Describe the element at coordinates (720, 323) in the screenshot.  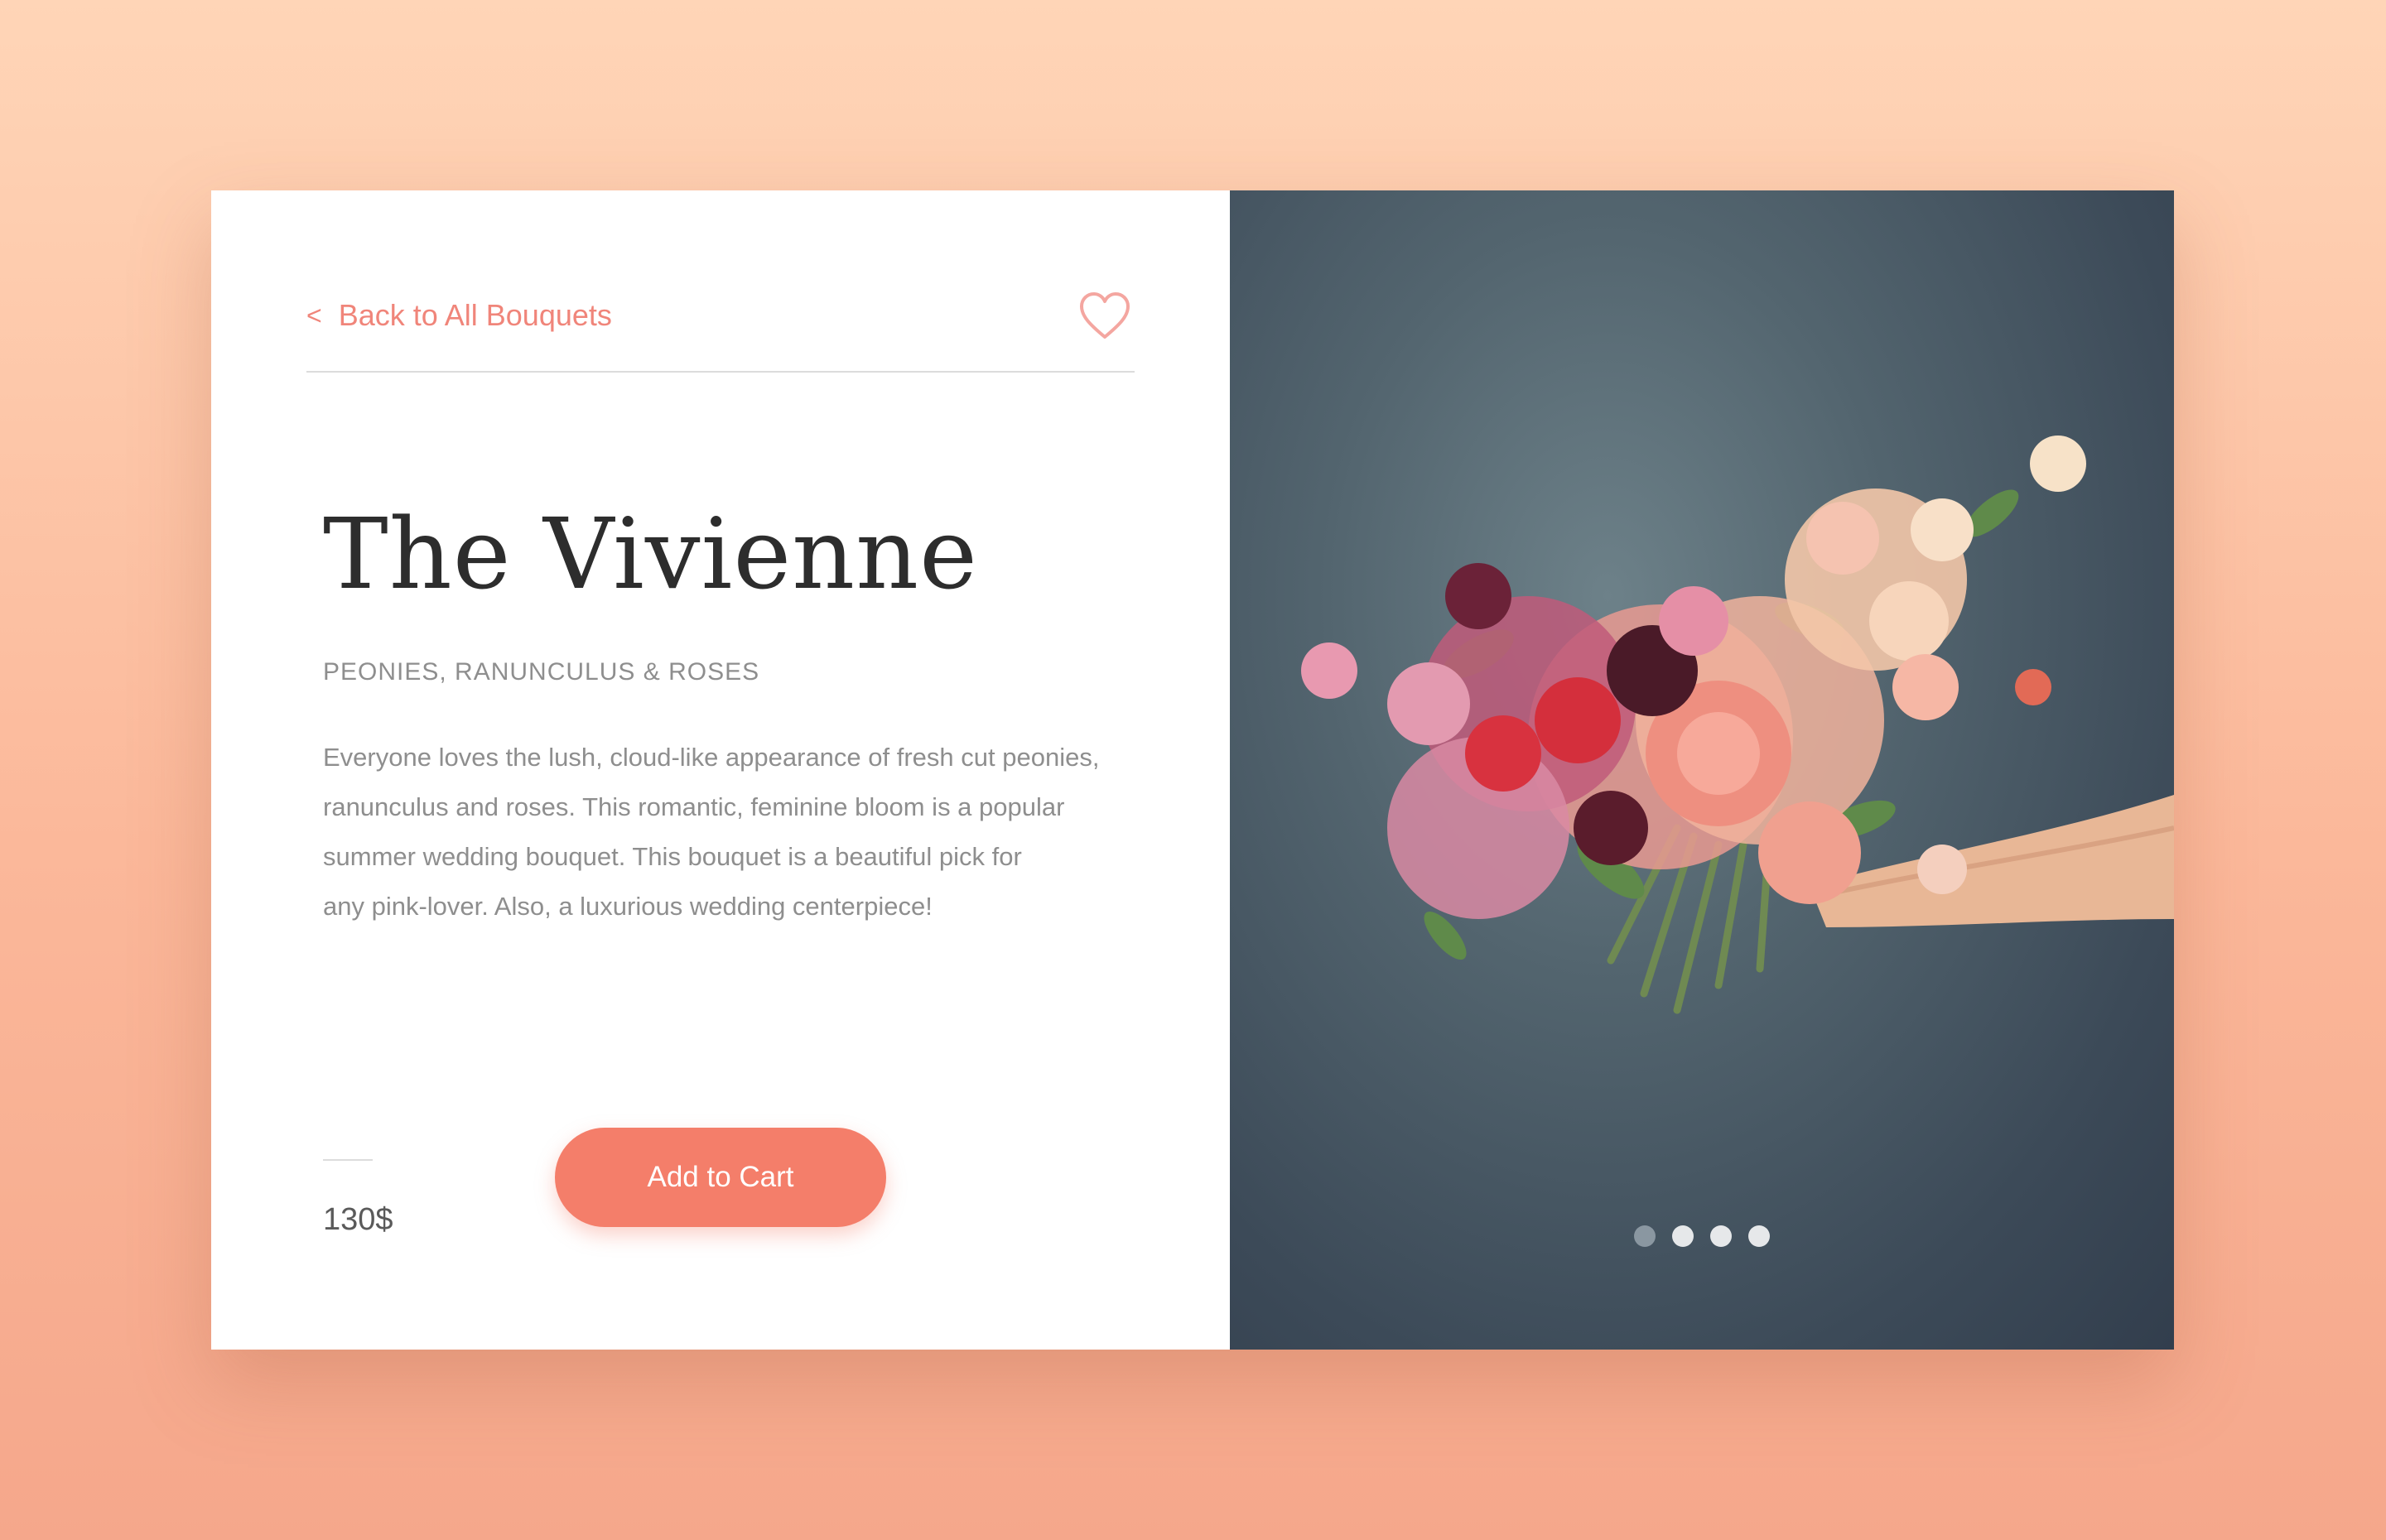
I see `top-bar: < Back to All Bouquets` at that location.